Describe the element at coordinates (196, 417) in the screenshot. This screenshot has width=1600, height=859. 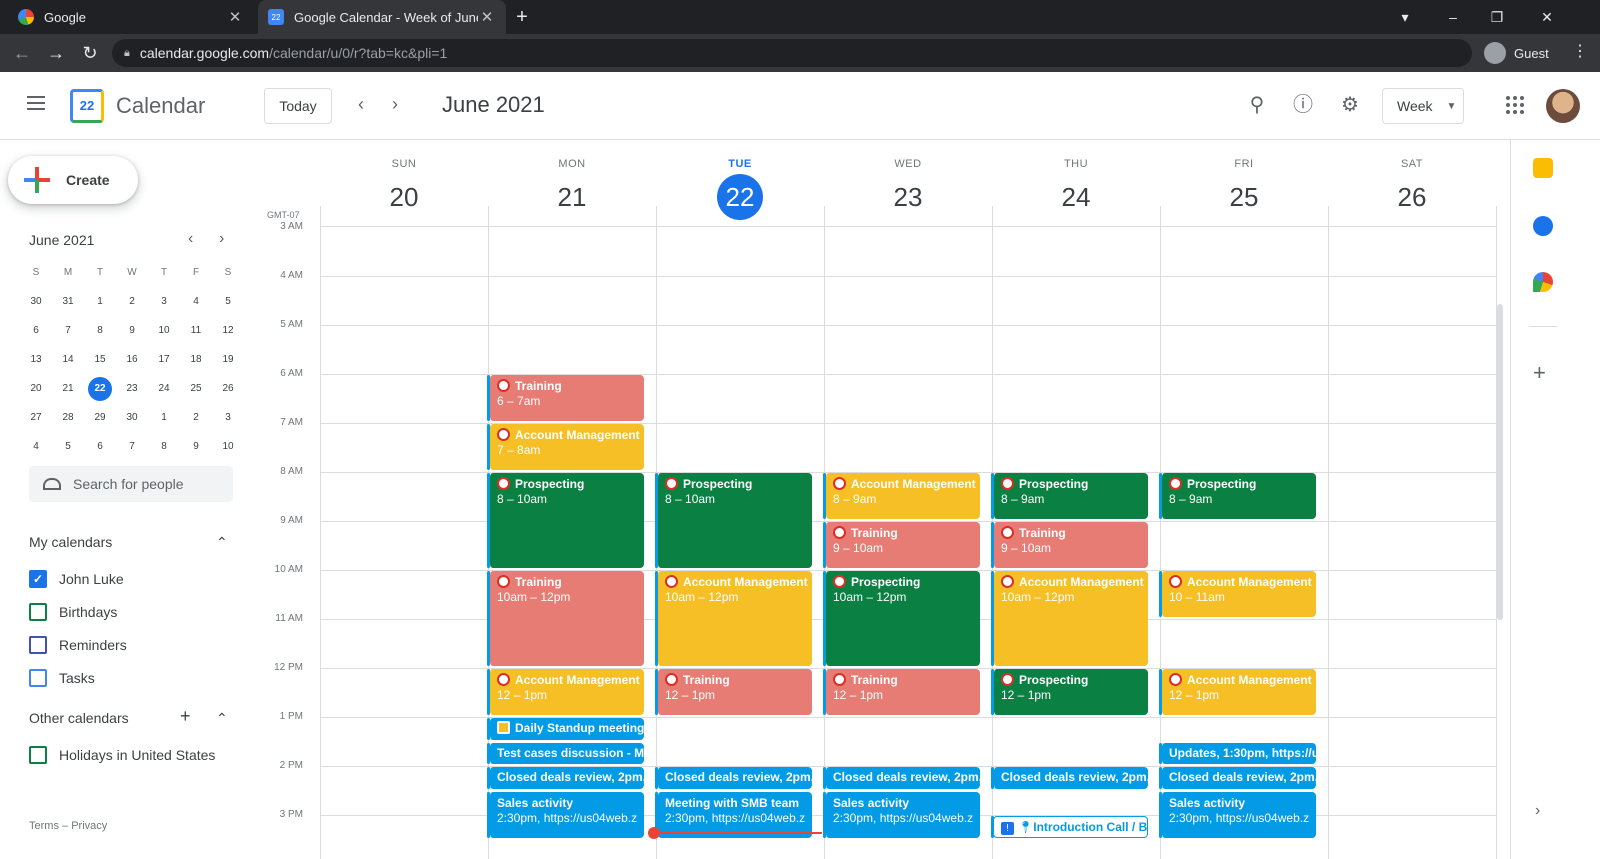
I see `mini-day: 2` at that location.